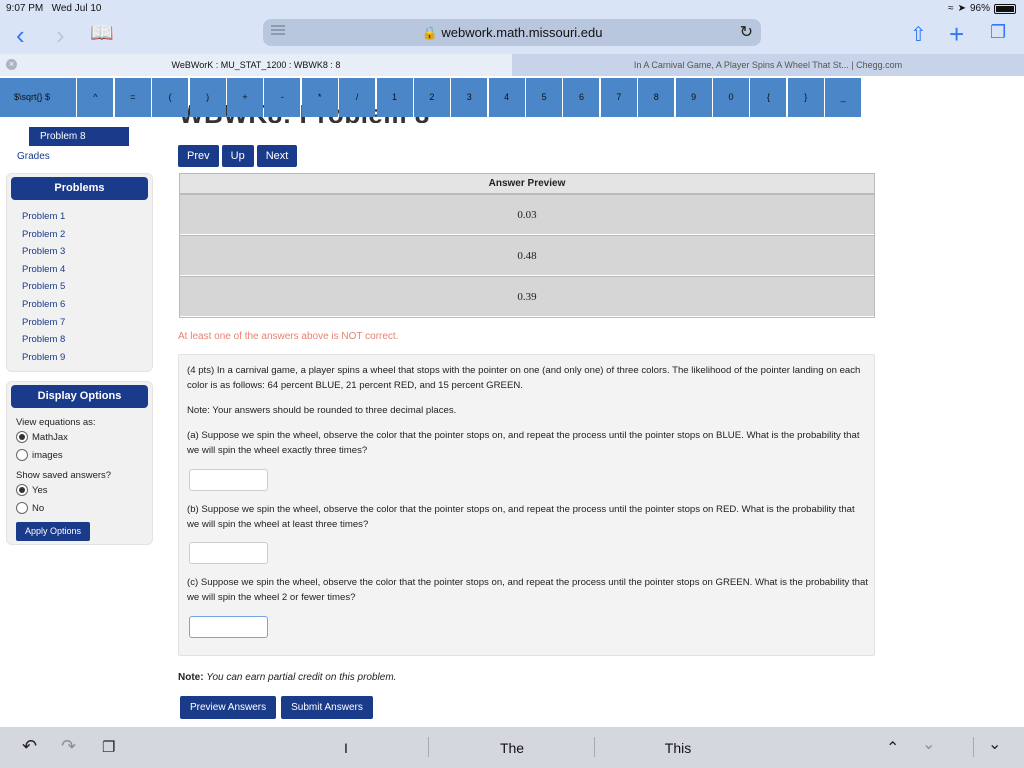 The image size is (1024, 768). Describe the element at coordinates (357, 97) in the screenshot. I see `palette-key-divide: /` at that location.